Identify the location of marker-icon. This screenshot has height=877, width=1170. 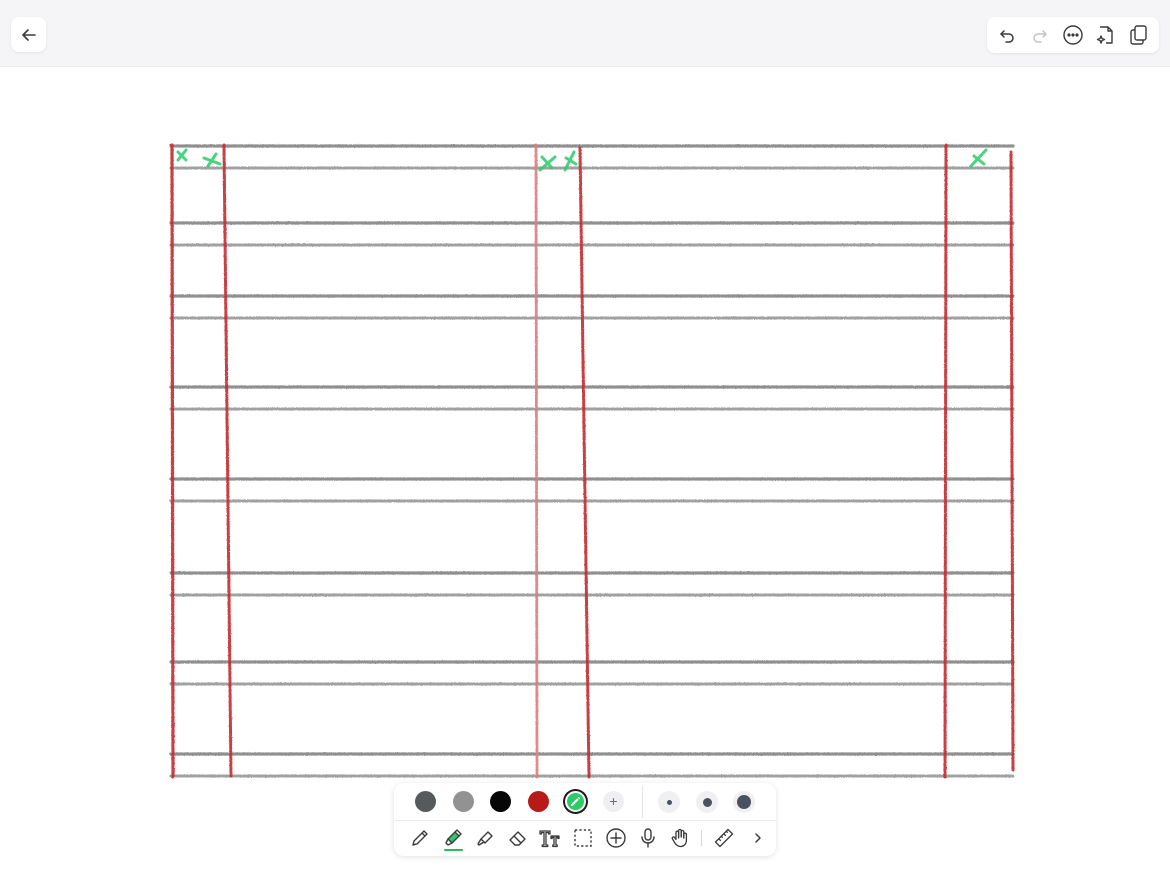
(485, 838).